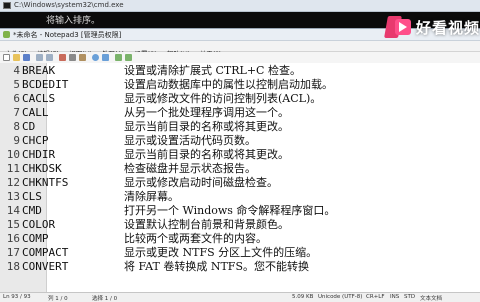 The height and width of the screenshot is (302, 480). I want to click on line-number: 17, so click(13, 252).